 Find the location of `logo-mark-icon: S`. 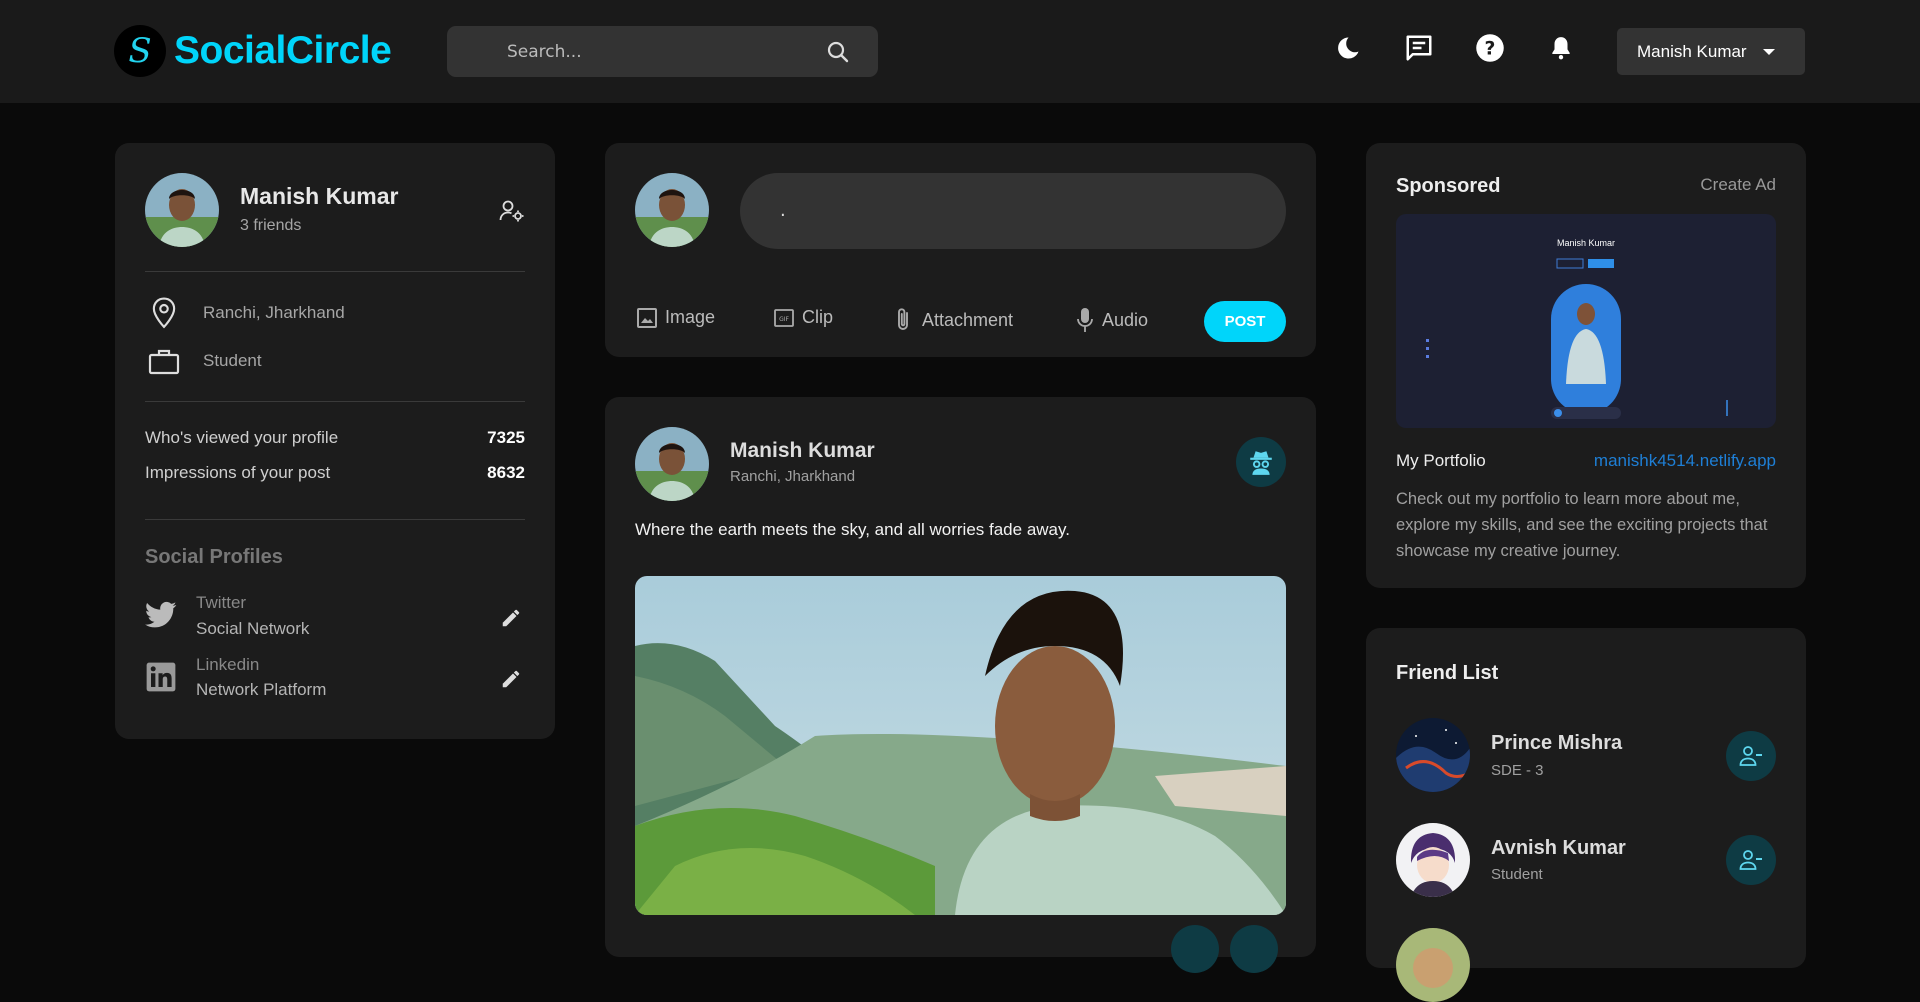

logo-mark-icon: S is located at coordinates (140, 51).